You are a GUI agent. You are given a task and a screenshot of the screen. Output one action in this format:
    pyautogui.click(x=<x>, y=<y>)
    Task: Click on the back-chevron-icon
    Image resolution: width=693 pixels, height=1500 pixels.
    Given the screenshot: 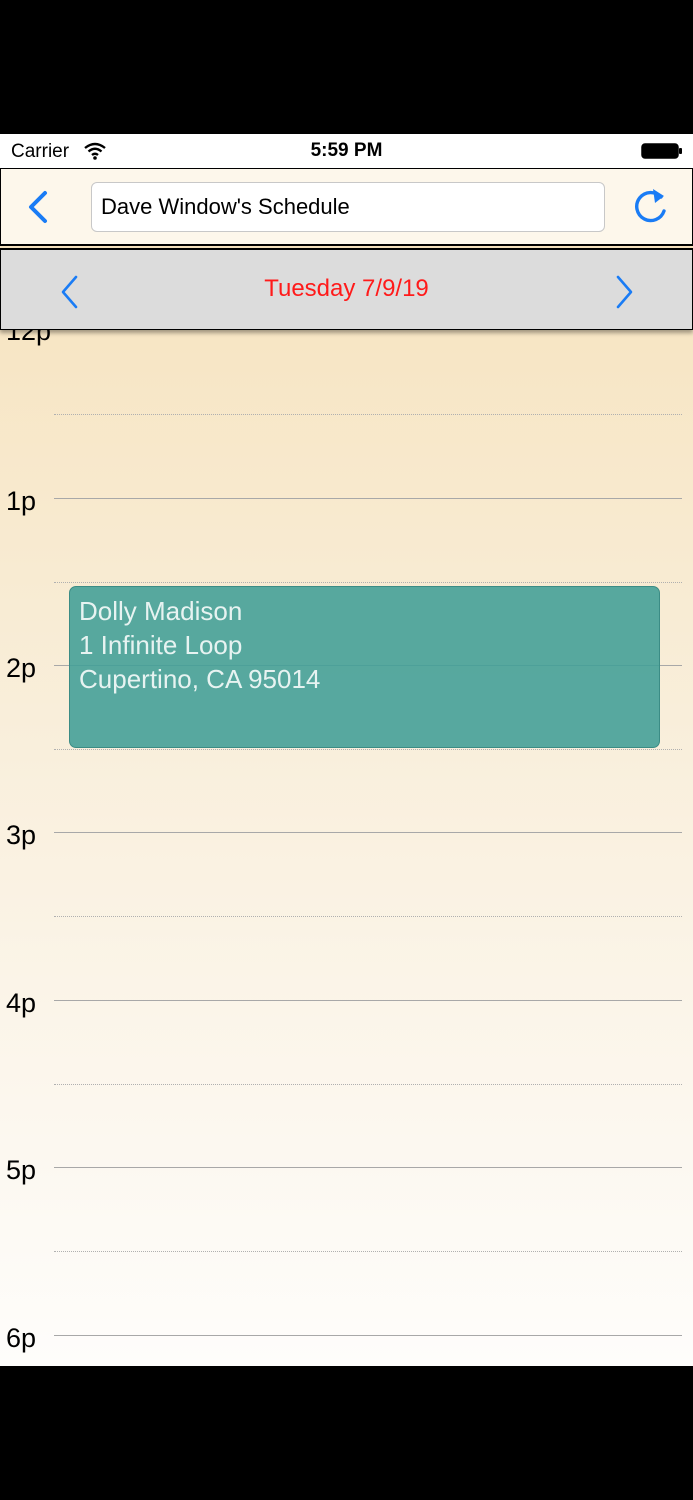 What is the action you would take?
    pyautogui.click(x=38, y=207)
    